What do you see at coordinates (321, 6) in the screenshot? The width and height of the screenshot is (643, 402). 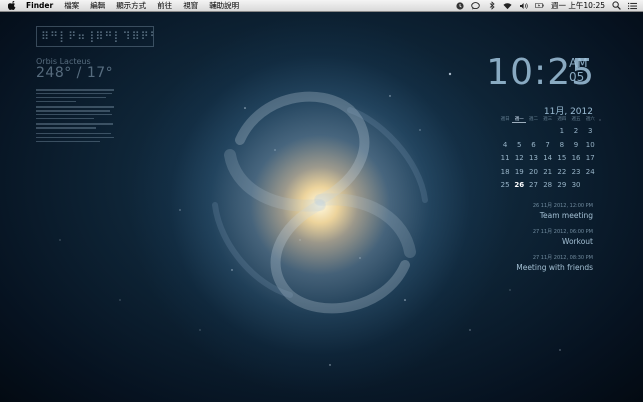 I see `menu-bar: Finder 檔案 編輯 顯示方式 前往 視窗 輔助說明 週一 上午10:25` at bounding box center [321, 6].